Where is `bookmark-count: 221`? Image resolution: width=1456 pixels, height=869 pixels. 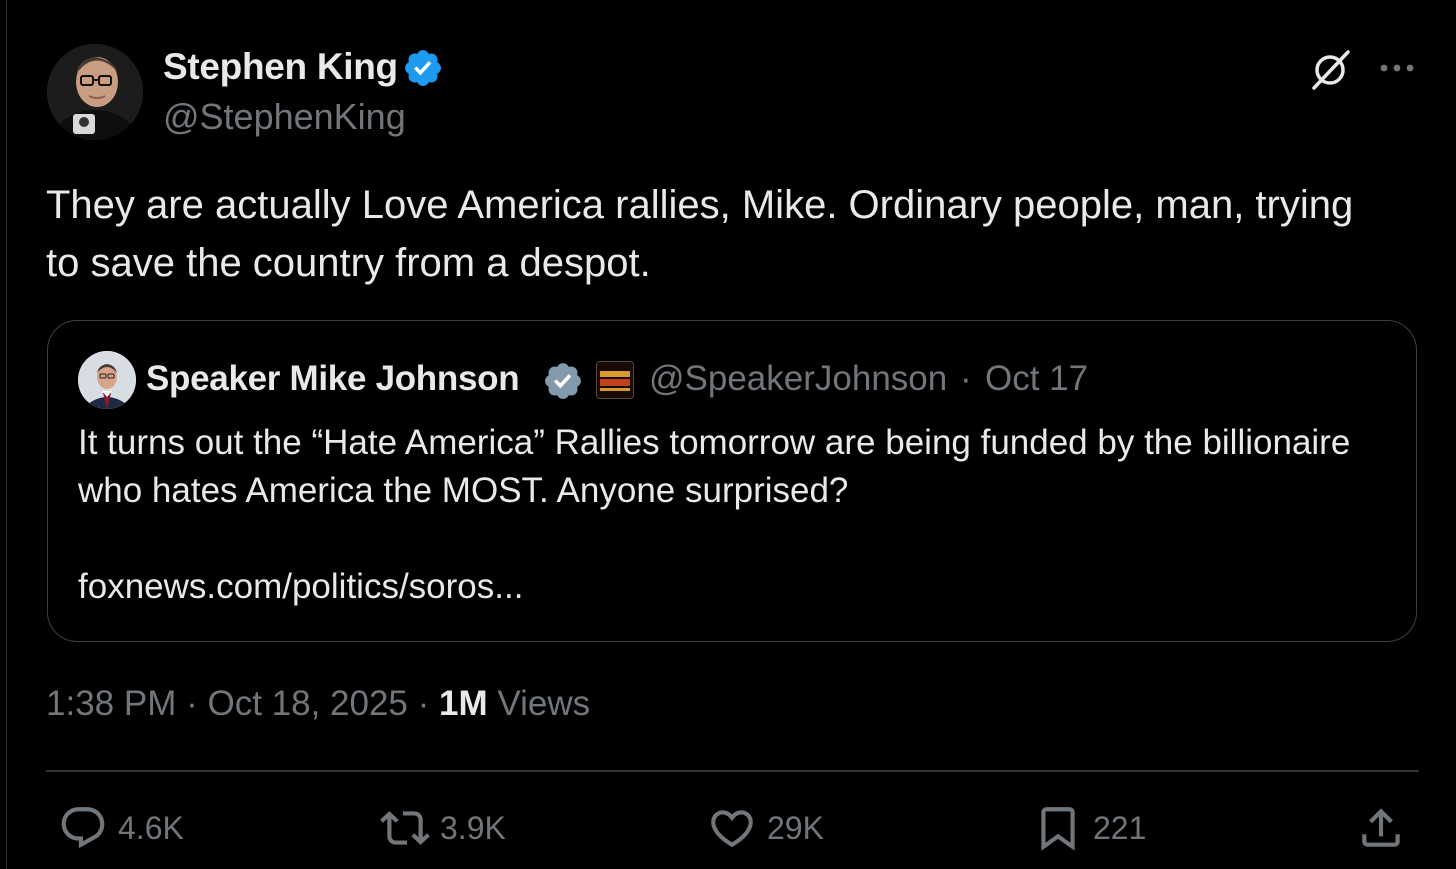 bookmark-count: 221 is located at coordinates (1120, 827).